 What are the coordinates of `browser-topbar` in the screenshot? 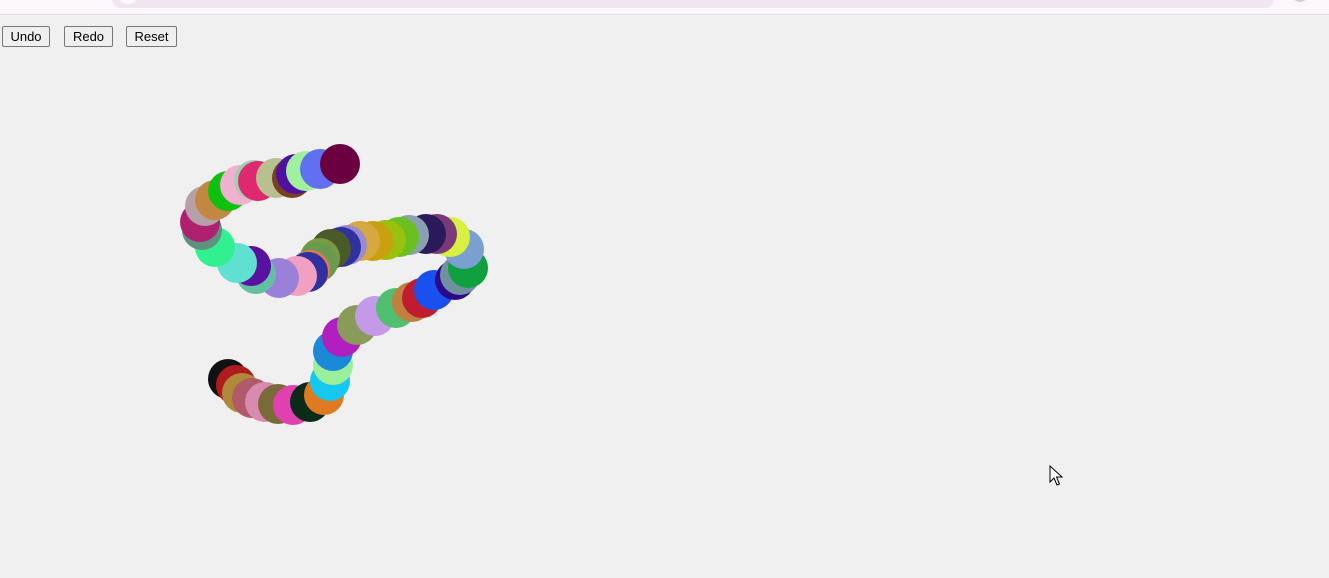 It's located at (664, 7).